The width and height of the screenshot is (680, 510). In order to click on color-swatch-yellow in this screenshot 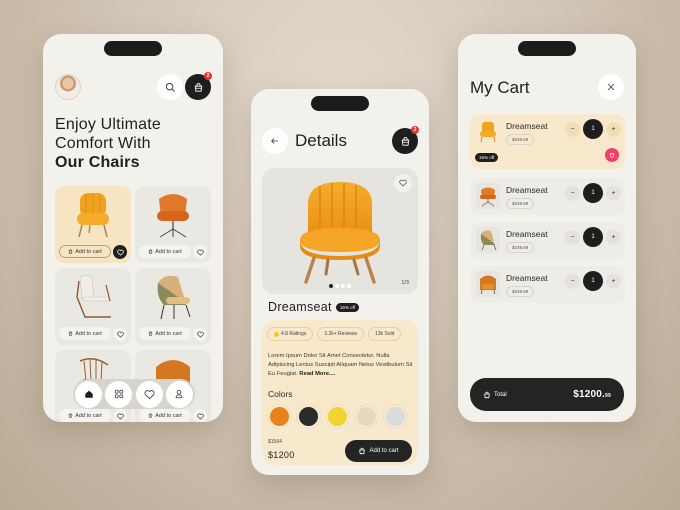, I will do `click(337, 416)`.